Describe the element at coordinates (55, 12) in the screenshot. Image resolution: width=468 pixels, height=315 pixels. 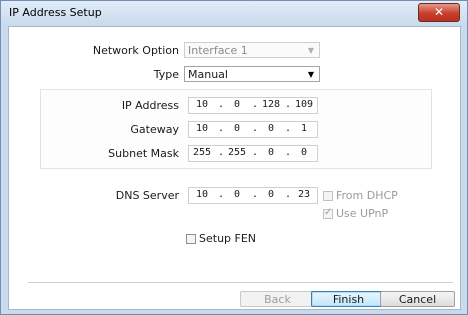
I see `window-title: IP Address Setup` at that location.